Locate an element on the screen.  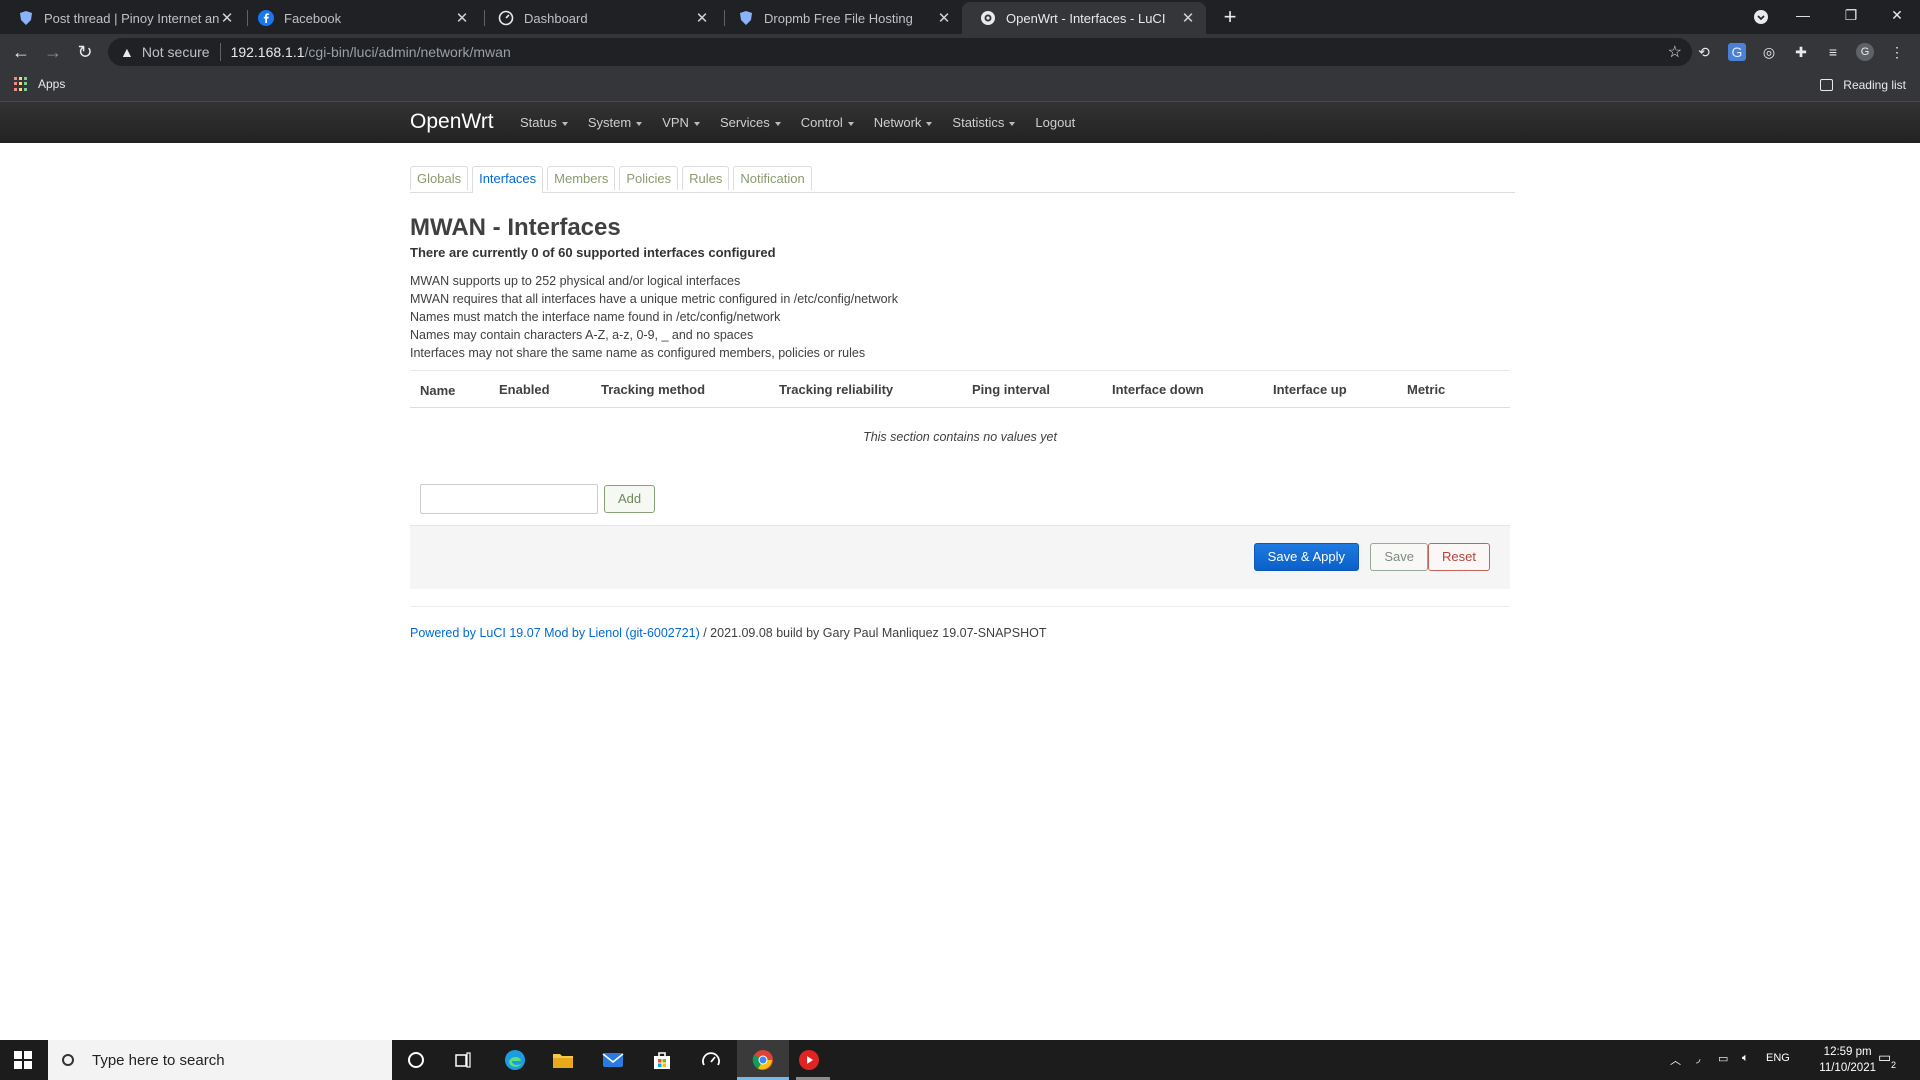
taskbar-clock: 12:59 pm 11/10/2021 is located at coordinates (1847, 1060).